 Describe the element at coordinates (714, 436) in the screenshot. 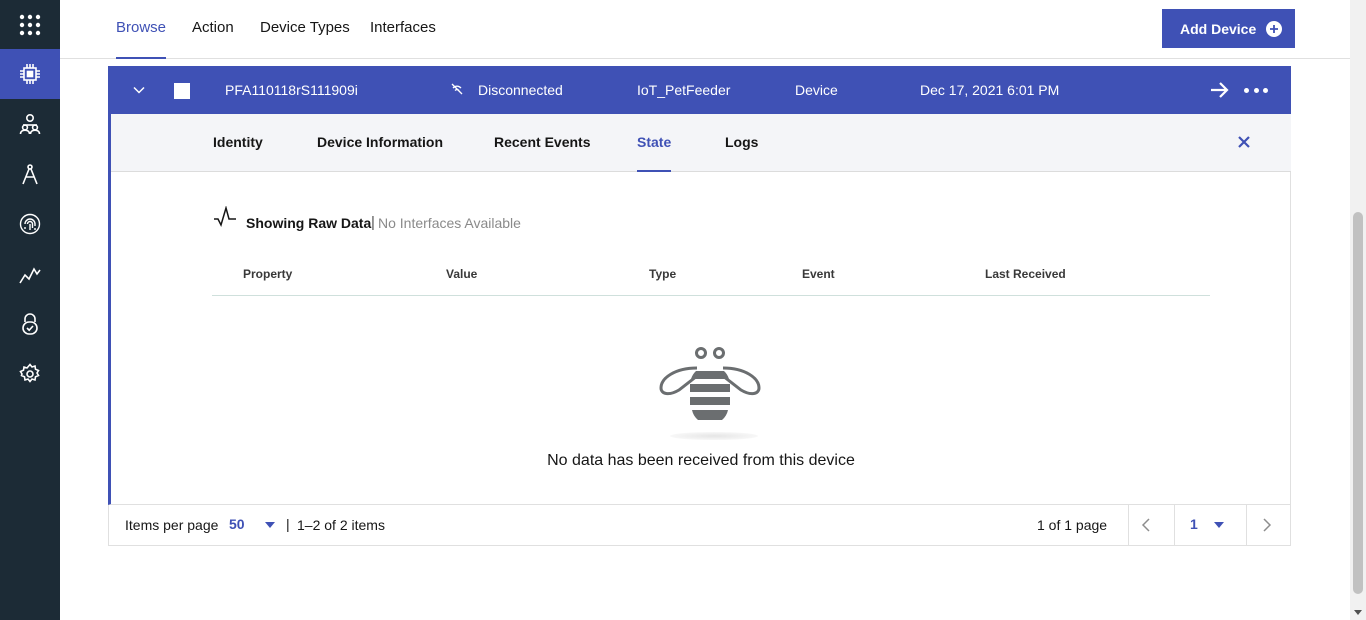

I see `bee-shadow` at that location.